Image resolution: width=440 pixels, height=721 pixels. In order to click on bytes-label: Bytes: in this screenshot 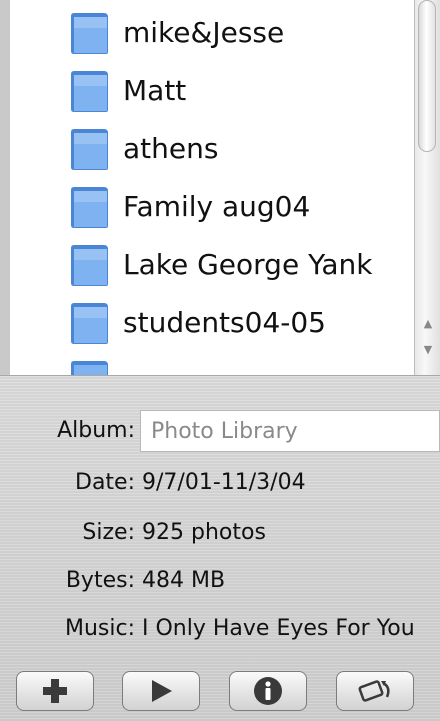, I will do `click(100, 580)`.